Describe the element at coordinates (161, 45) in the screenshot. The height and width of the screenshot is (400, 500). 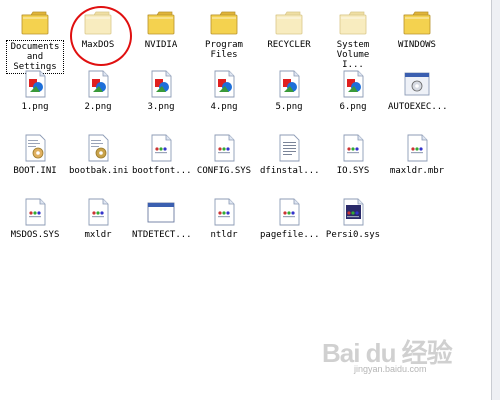
I see `file-item-label: NVIDIA` at that location.